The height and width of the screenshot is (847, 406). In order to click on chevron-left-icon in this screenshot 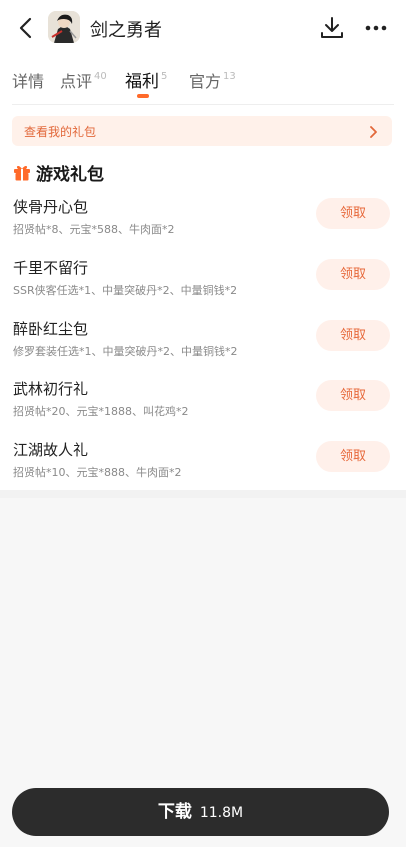, I will do `click(26, 28)`.